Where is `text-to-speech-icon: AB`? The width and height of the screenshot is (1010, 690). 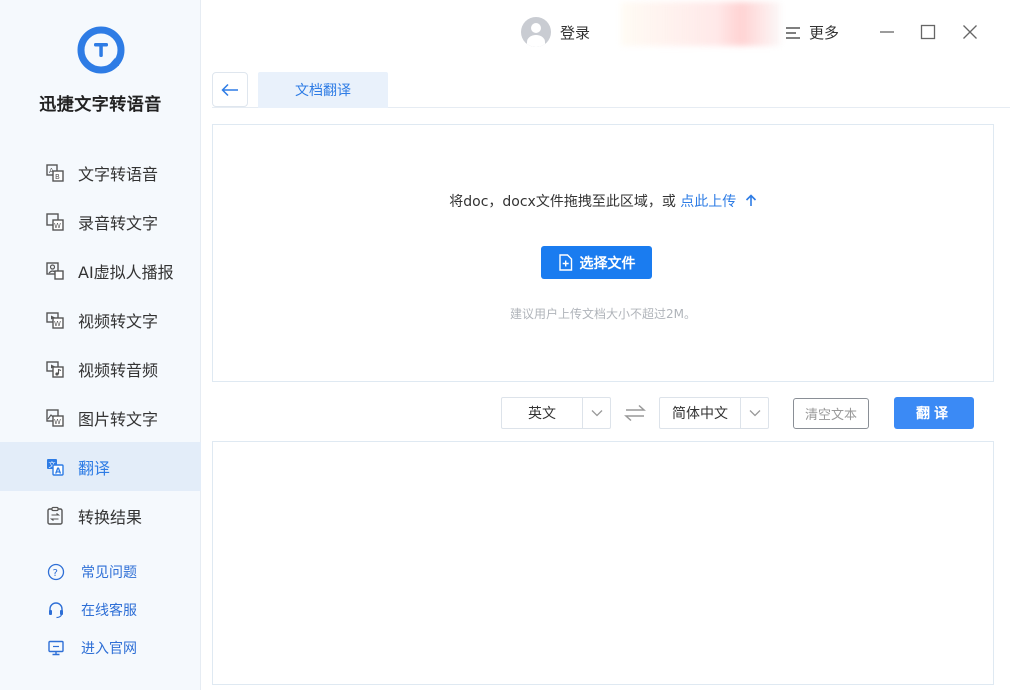 text-to-speech-icon: AB is located at coordinates (55, 173).